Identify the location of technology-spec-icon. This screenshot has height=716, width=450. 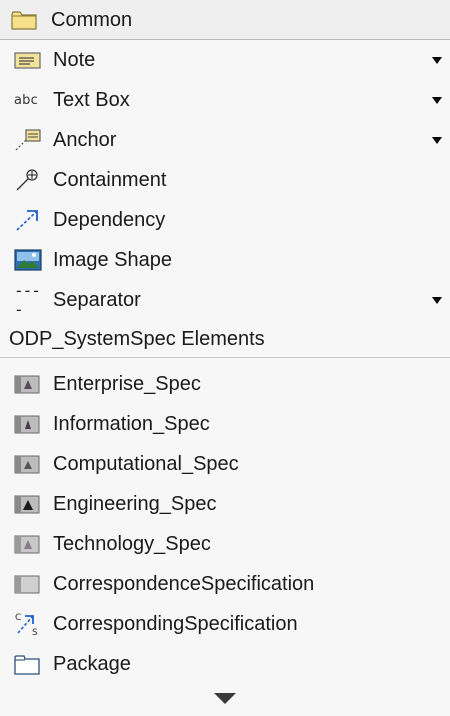
(29, 544).